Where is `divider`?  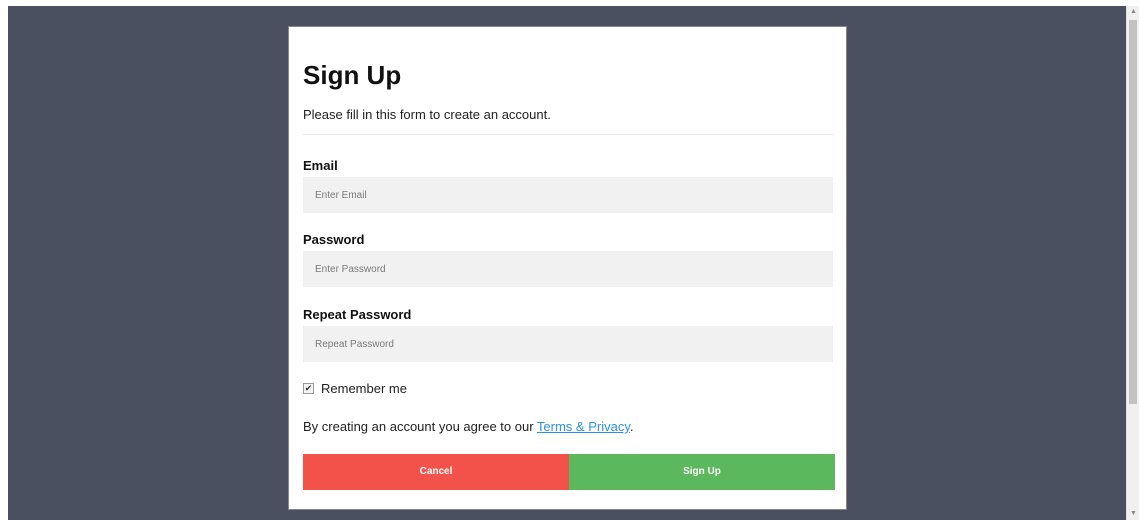
divider is located at coordinates (568, 134).